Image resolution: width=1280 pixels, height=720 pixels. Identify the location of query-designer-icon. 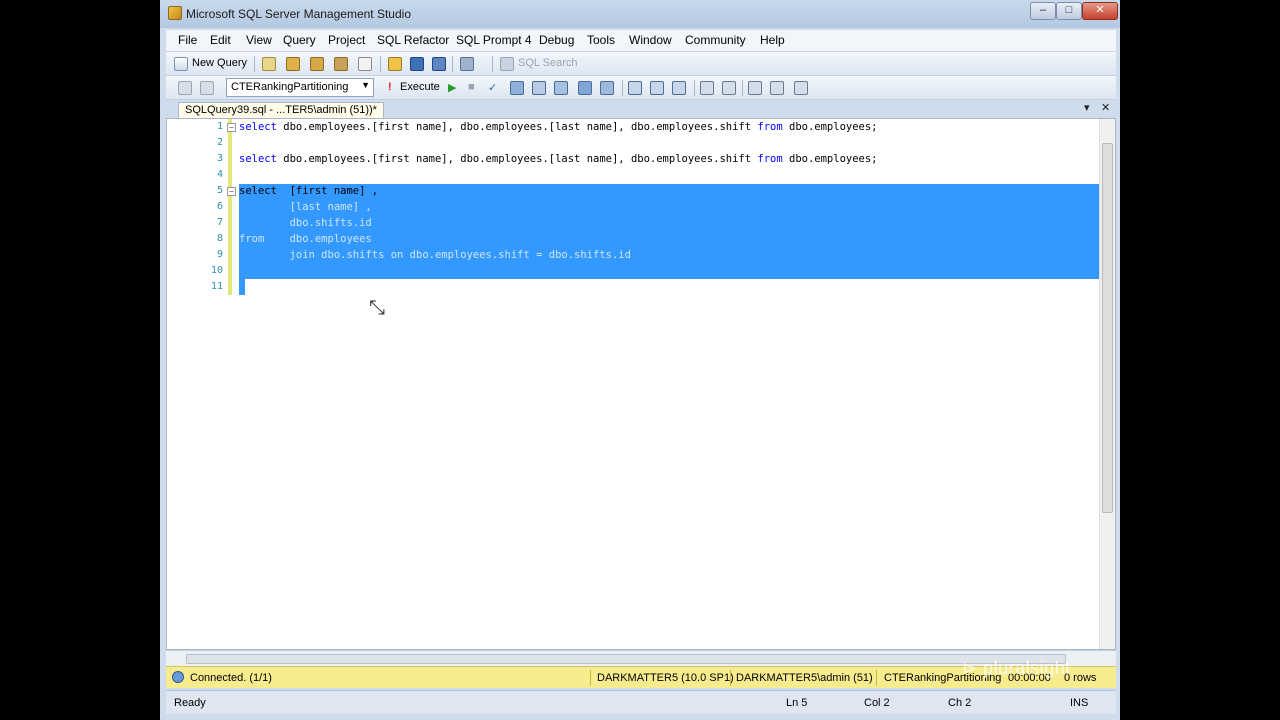
(539, 88).